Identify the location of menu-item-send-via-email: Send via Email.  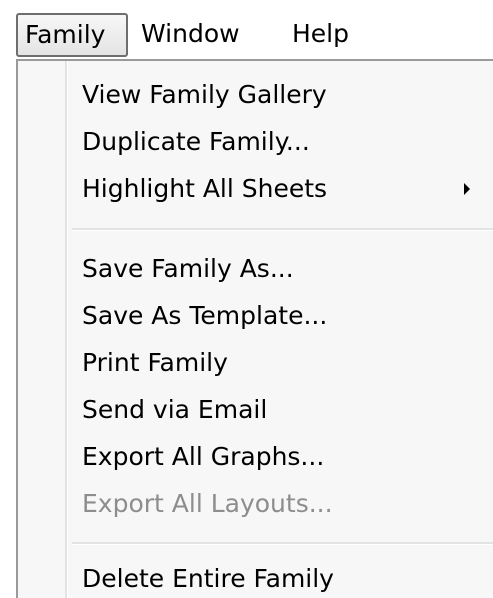
(255, 410).